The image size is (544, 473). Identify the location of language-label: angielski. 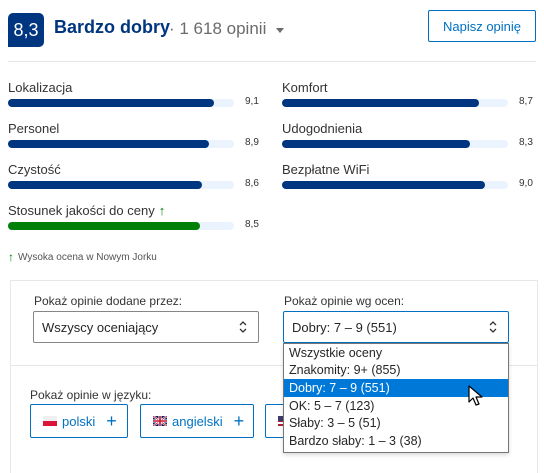
(197, 421).